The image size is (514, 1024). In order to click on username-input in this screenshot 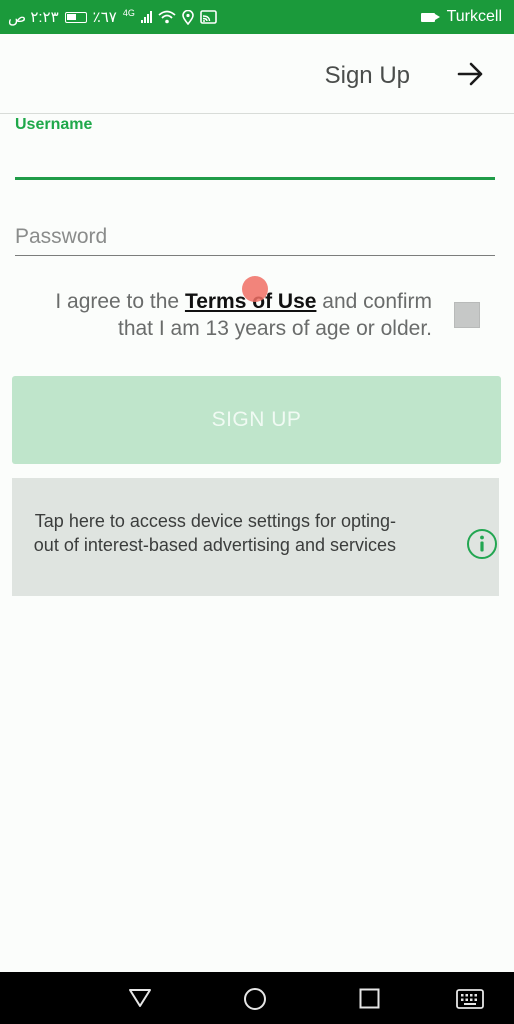, I will do `click(255, 160)`.